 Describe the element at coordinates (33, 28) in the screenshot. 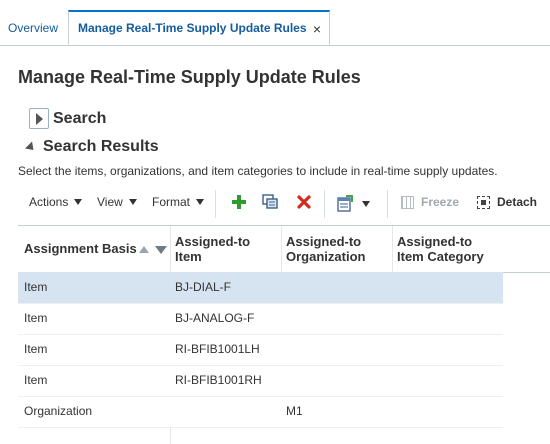

I see `tab-overview: Overview` at that location.